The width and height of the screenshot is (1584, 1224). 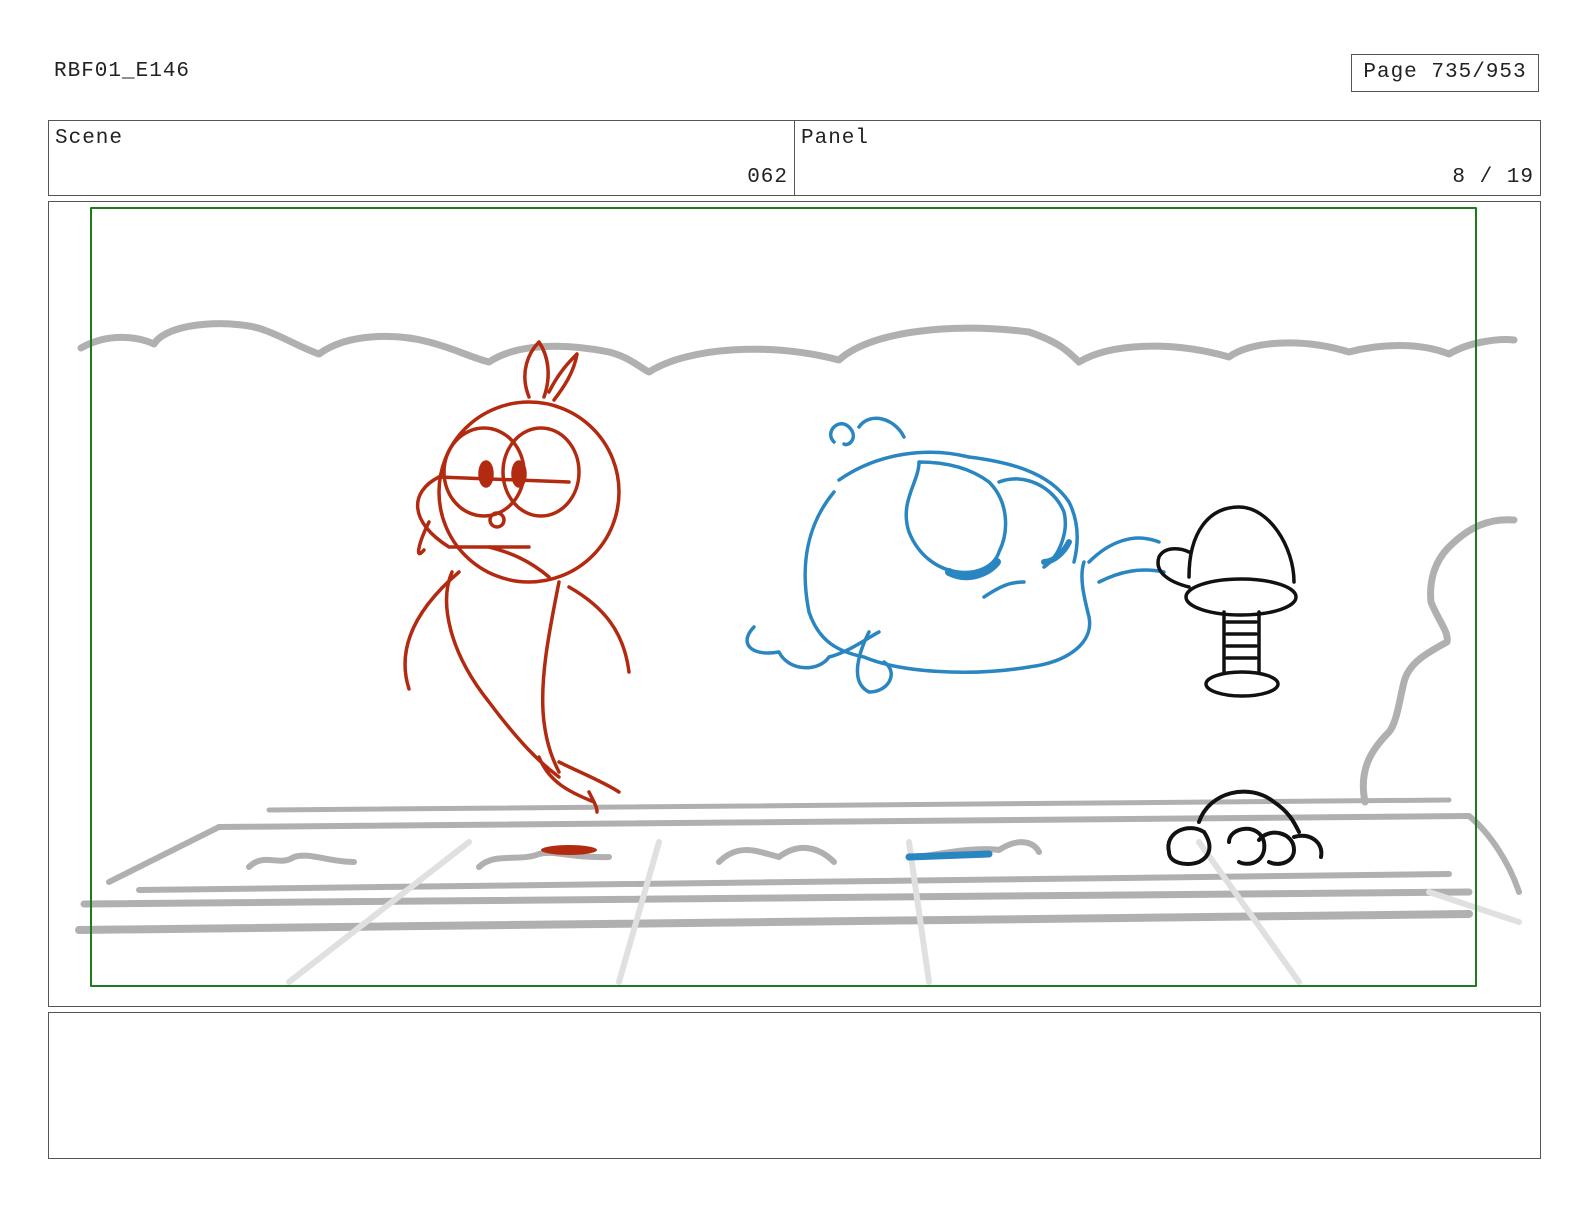 What do you see at coordinates (517, 597) in the screenshot?
I see `red-bird-character` at bounding box center [517, 597].